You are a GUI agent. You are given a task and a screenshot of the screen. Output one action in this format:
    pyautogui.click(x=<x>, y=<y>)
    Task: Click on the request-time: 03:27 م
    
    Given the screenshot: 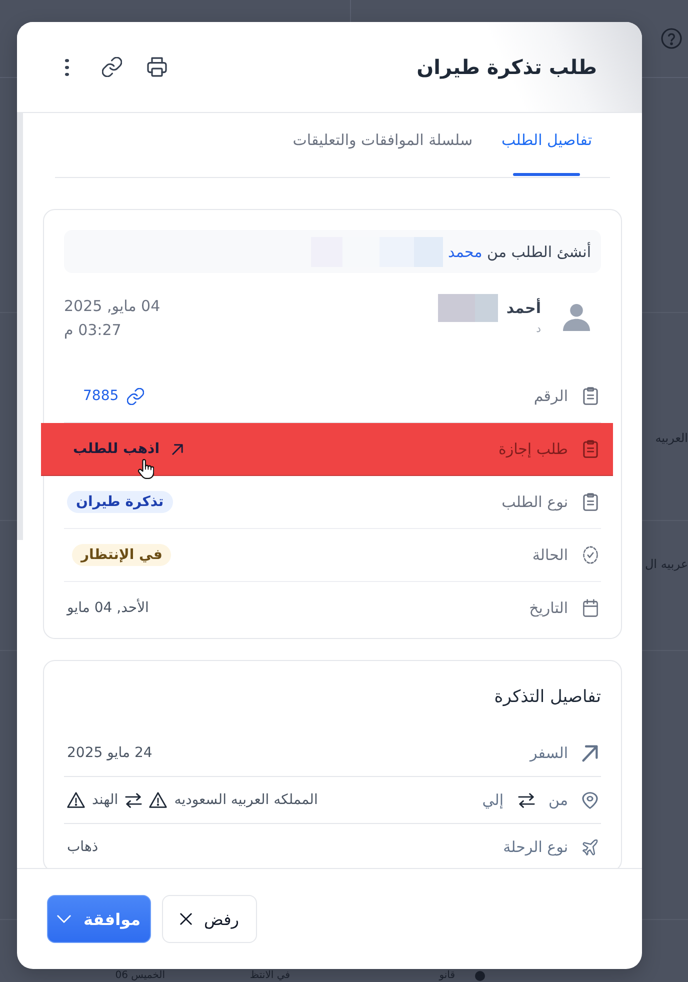 What is the action you would take?
    pyautogui.click(x=93, y=329)
    